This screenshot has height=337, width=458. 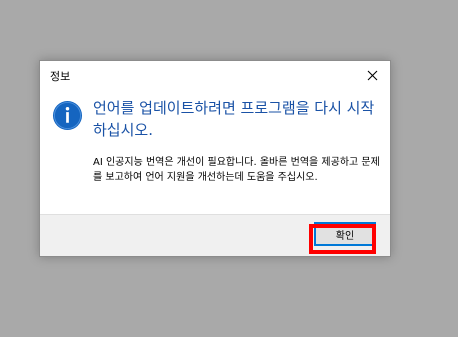 What do you see at coordinates (67, 115) in the screenshot?
I see `info-icon` at bounding box center [67, 115].